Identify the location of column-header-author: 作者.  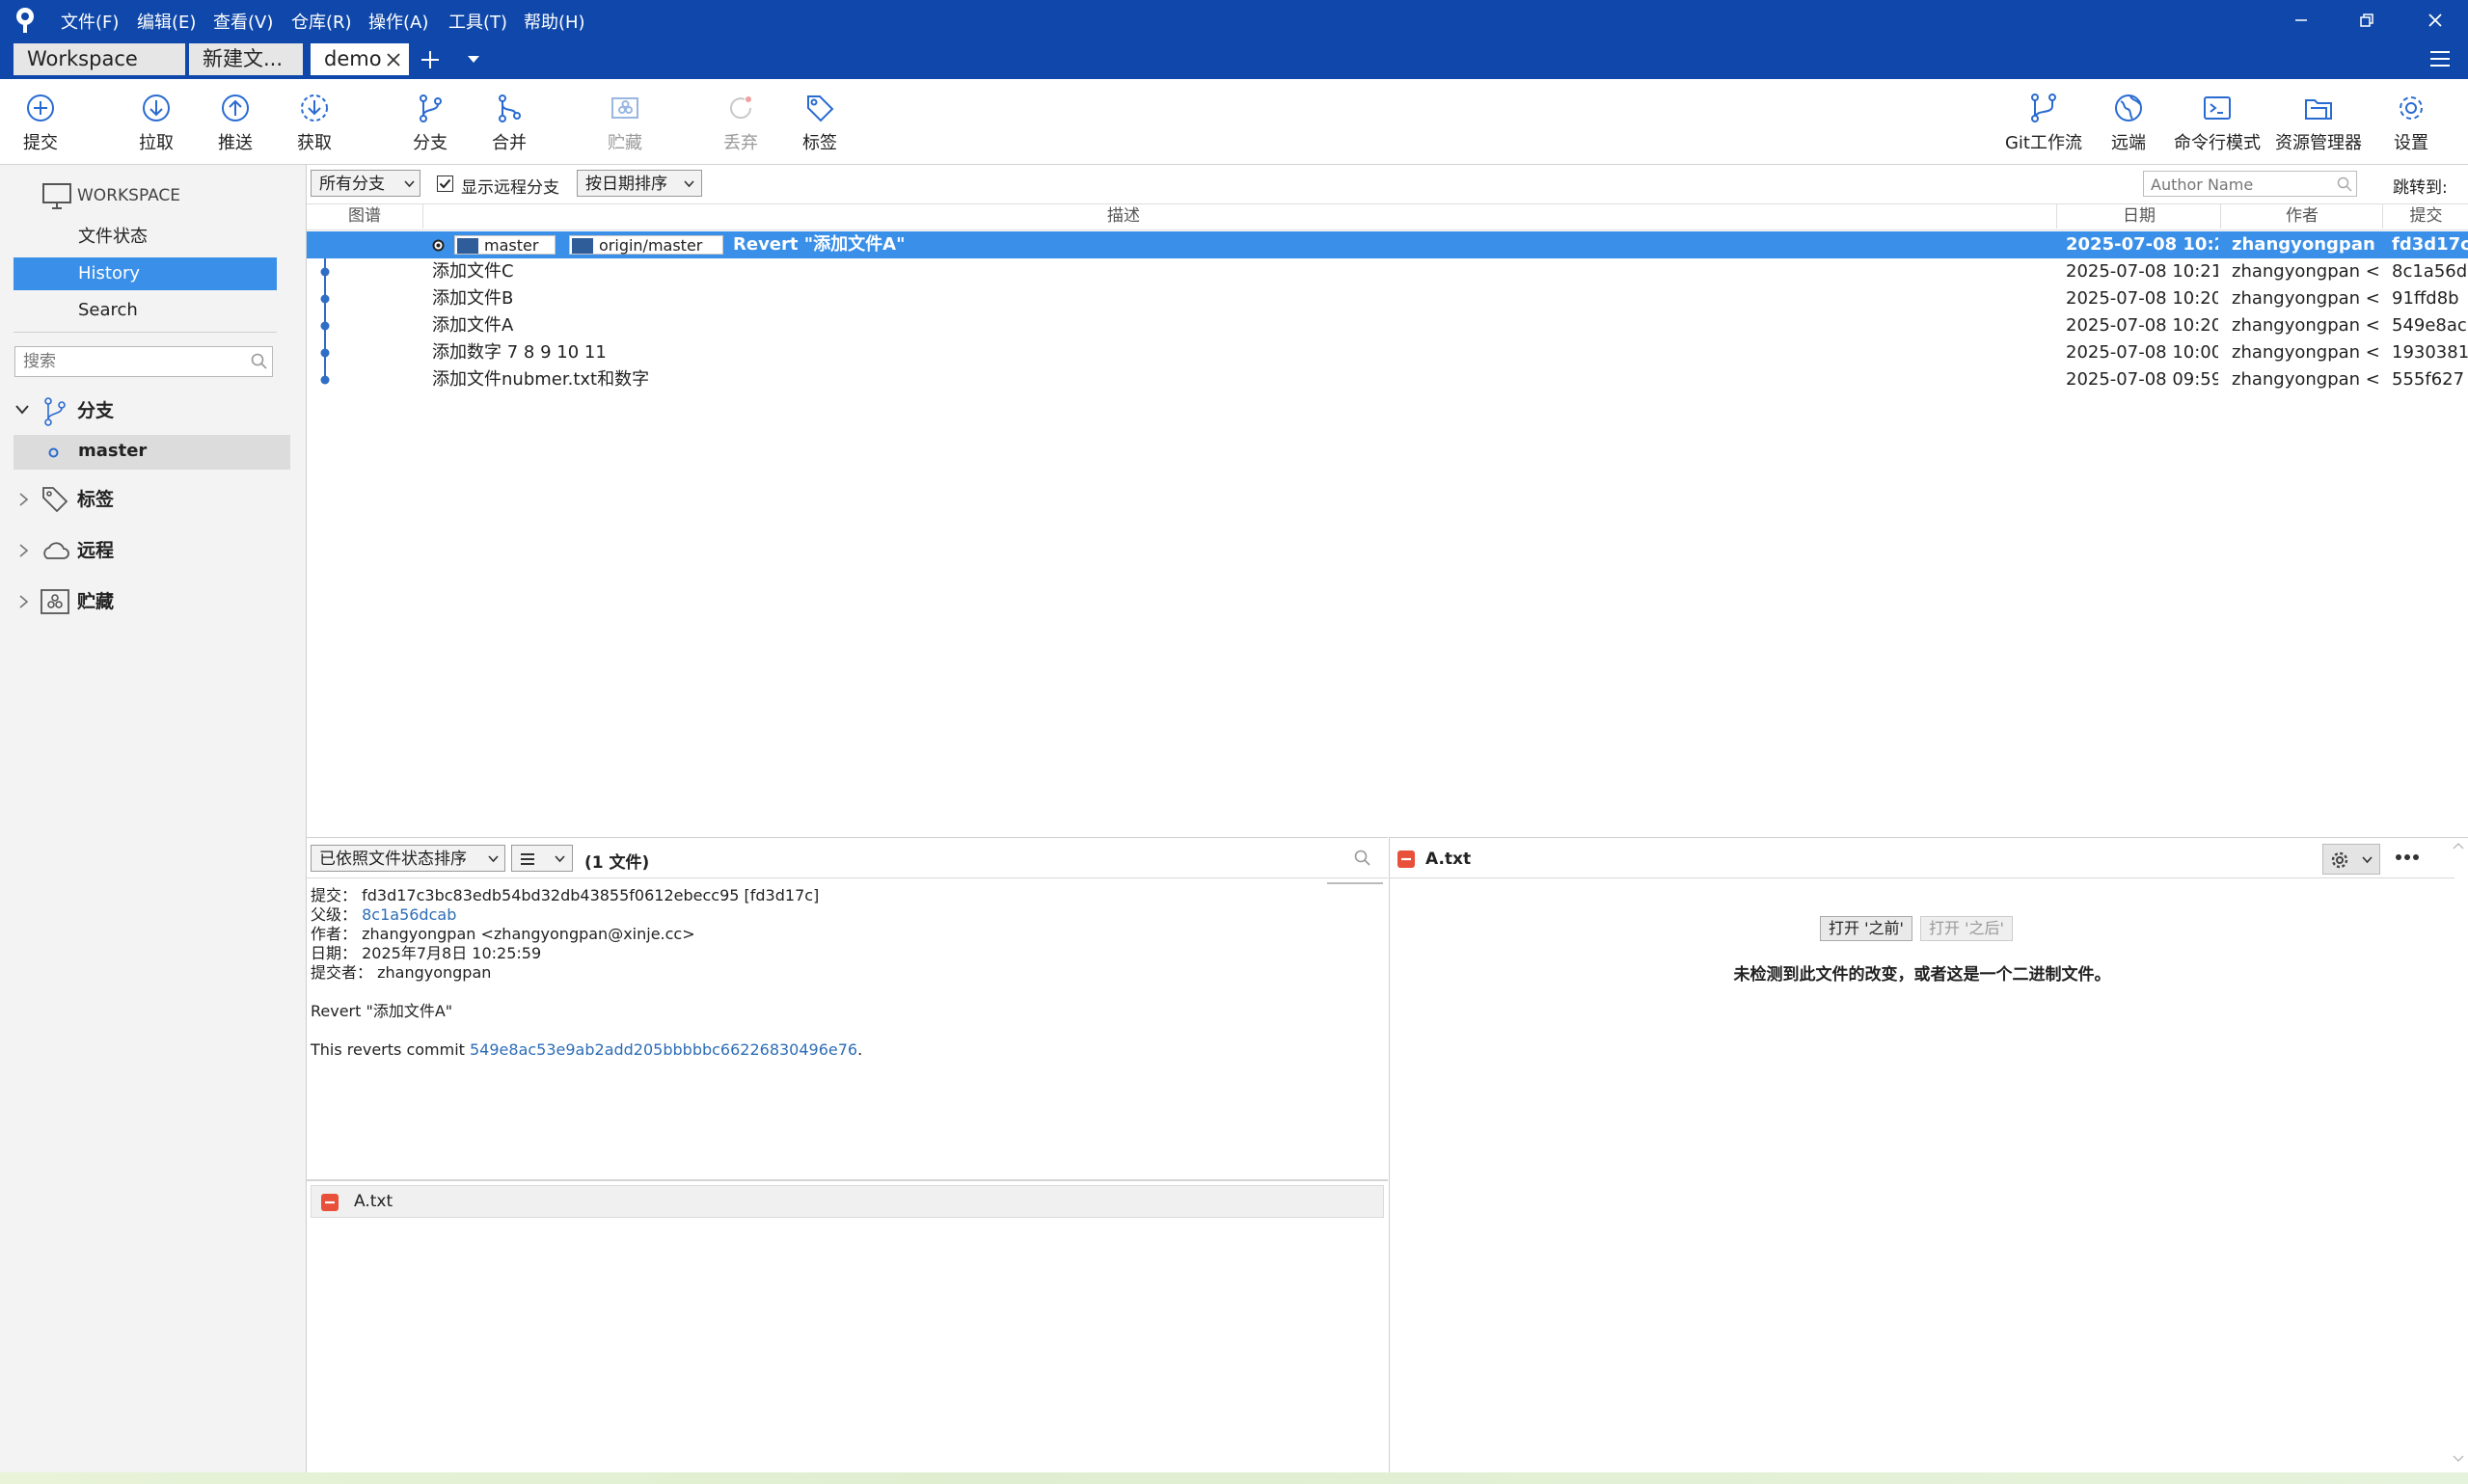
(2302, 216).